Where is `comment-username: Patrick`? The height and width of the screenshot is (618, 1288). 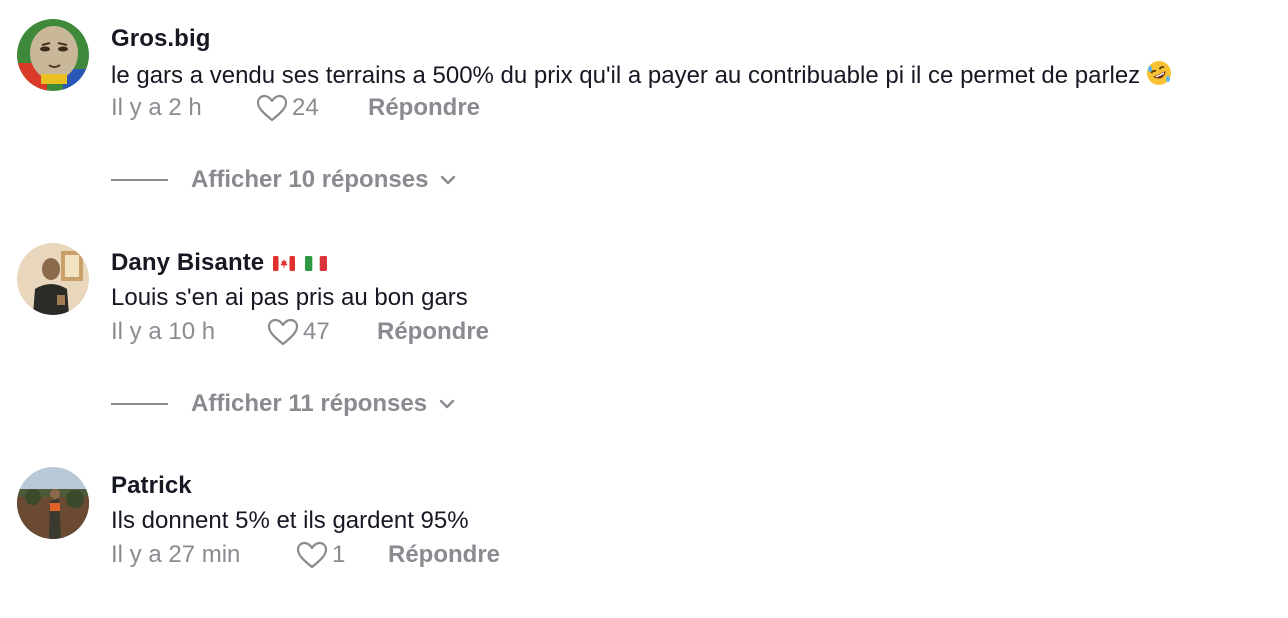 comment-username: Patrick is located at coordinates (151, 486).